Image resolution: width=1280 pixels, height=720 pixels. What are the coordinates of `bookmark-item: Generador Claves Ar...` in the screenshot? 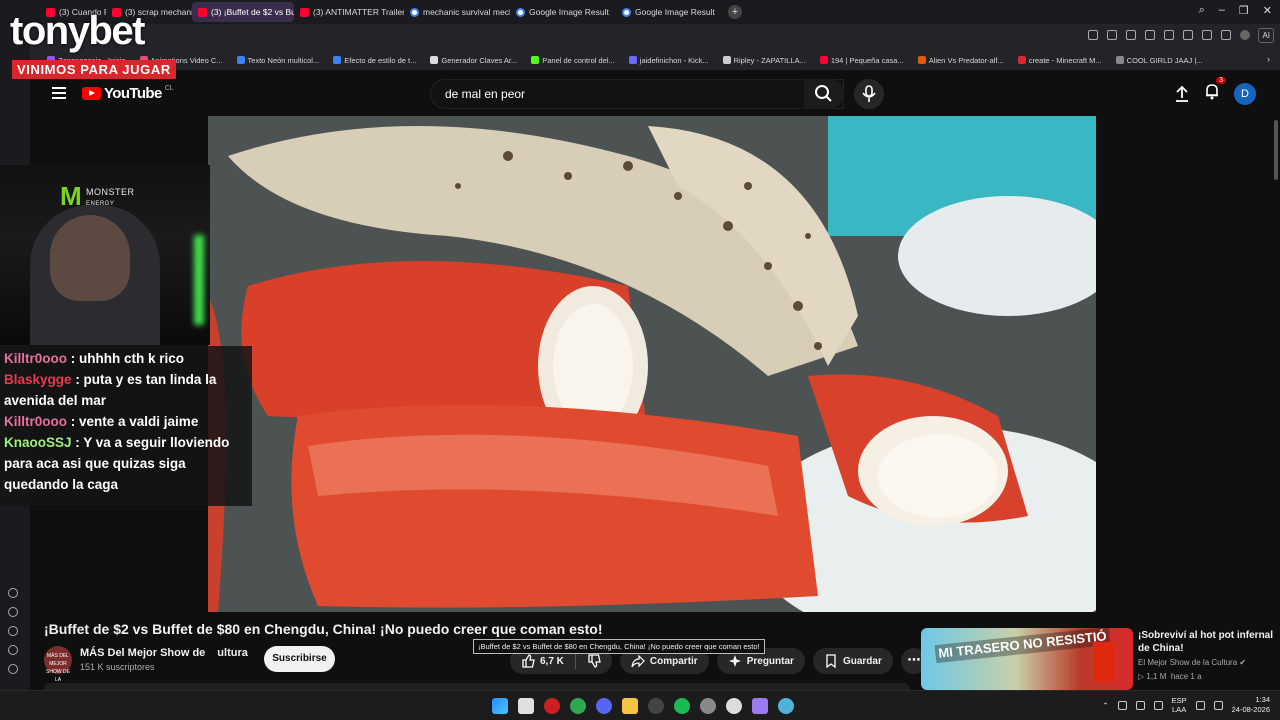 It's located at (473, 60).